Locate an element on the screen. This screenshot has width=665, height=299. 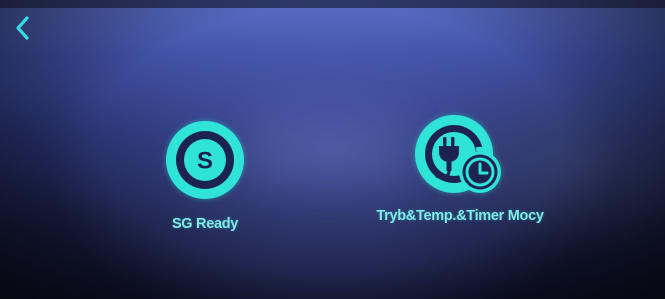
power-plug-timer-icon is located at coordinates (458, 154).